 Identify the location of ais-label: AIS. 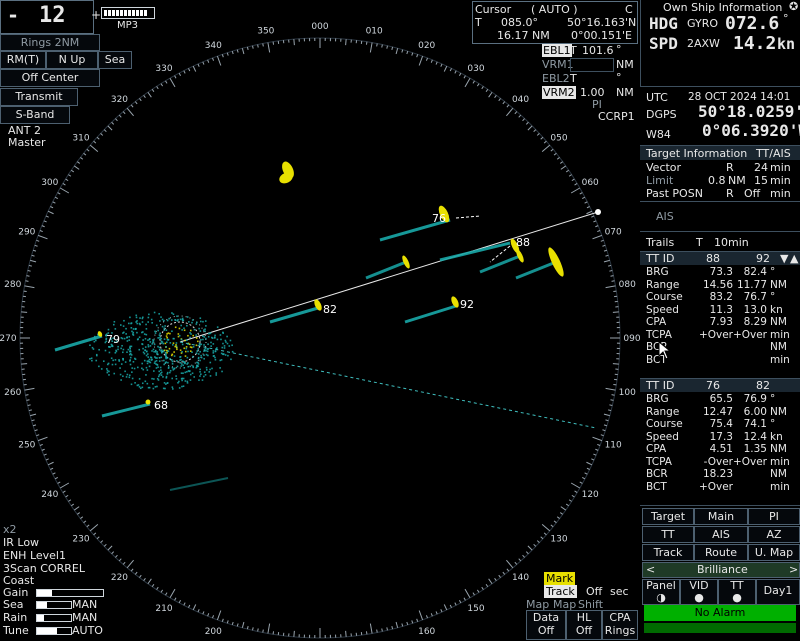
(665, 216).